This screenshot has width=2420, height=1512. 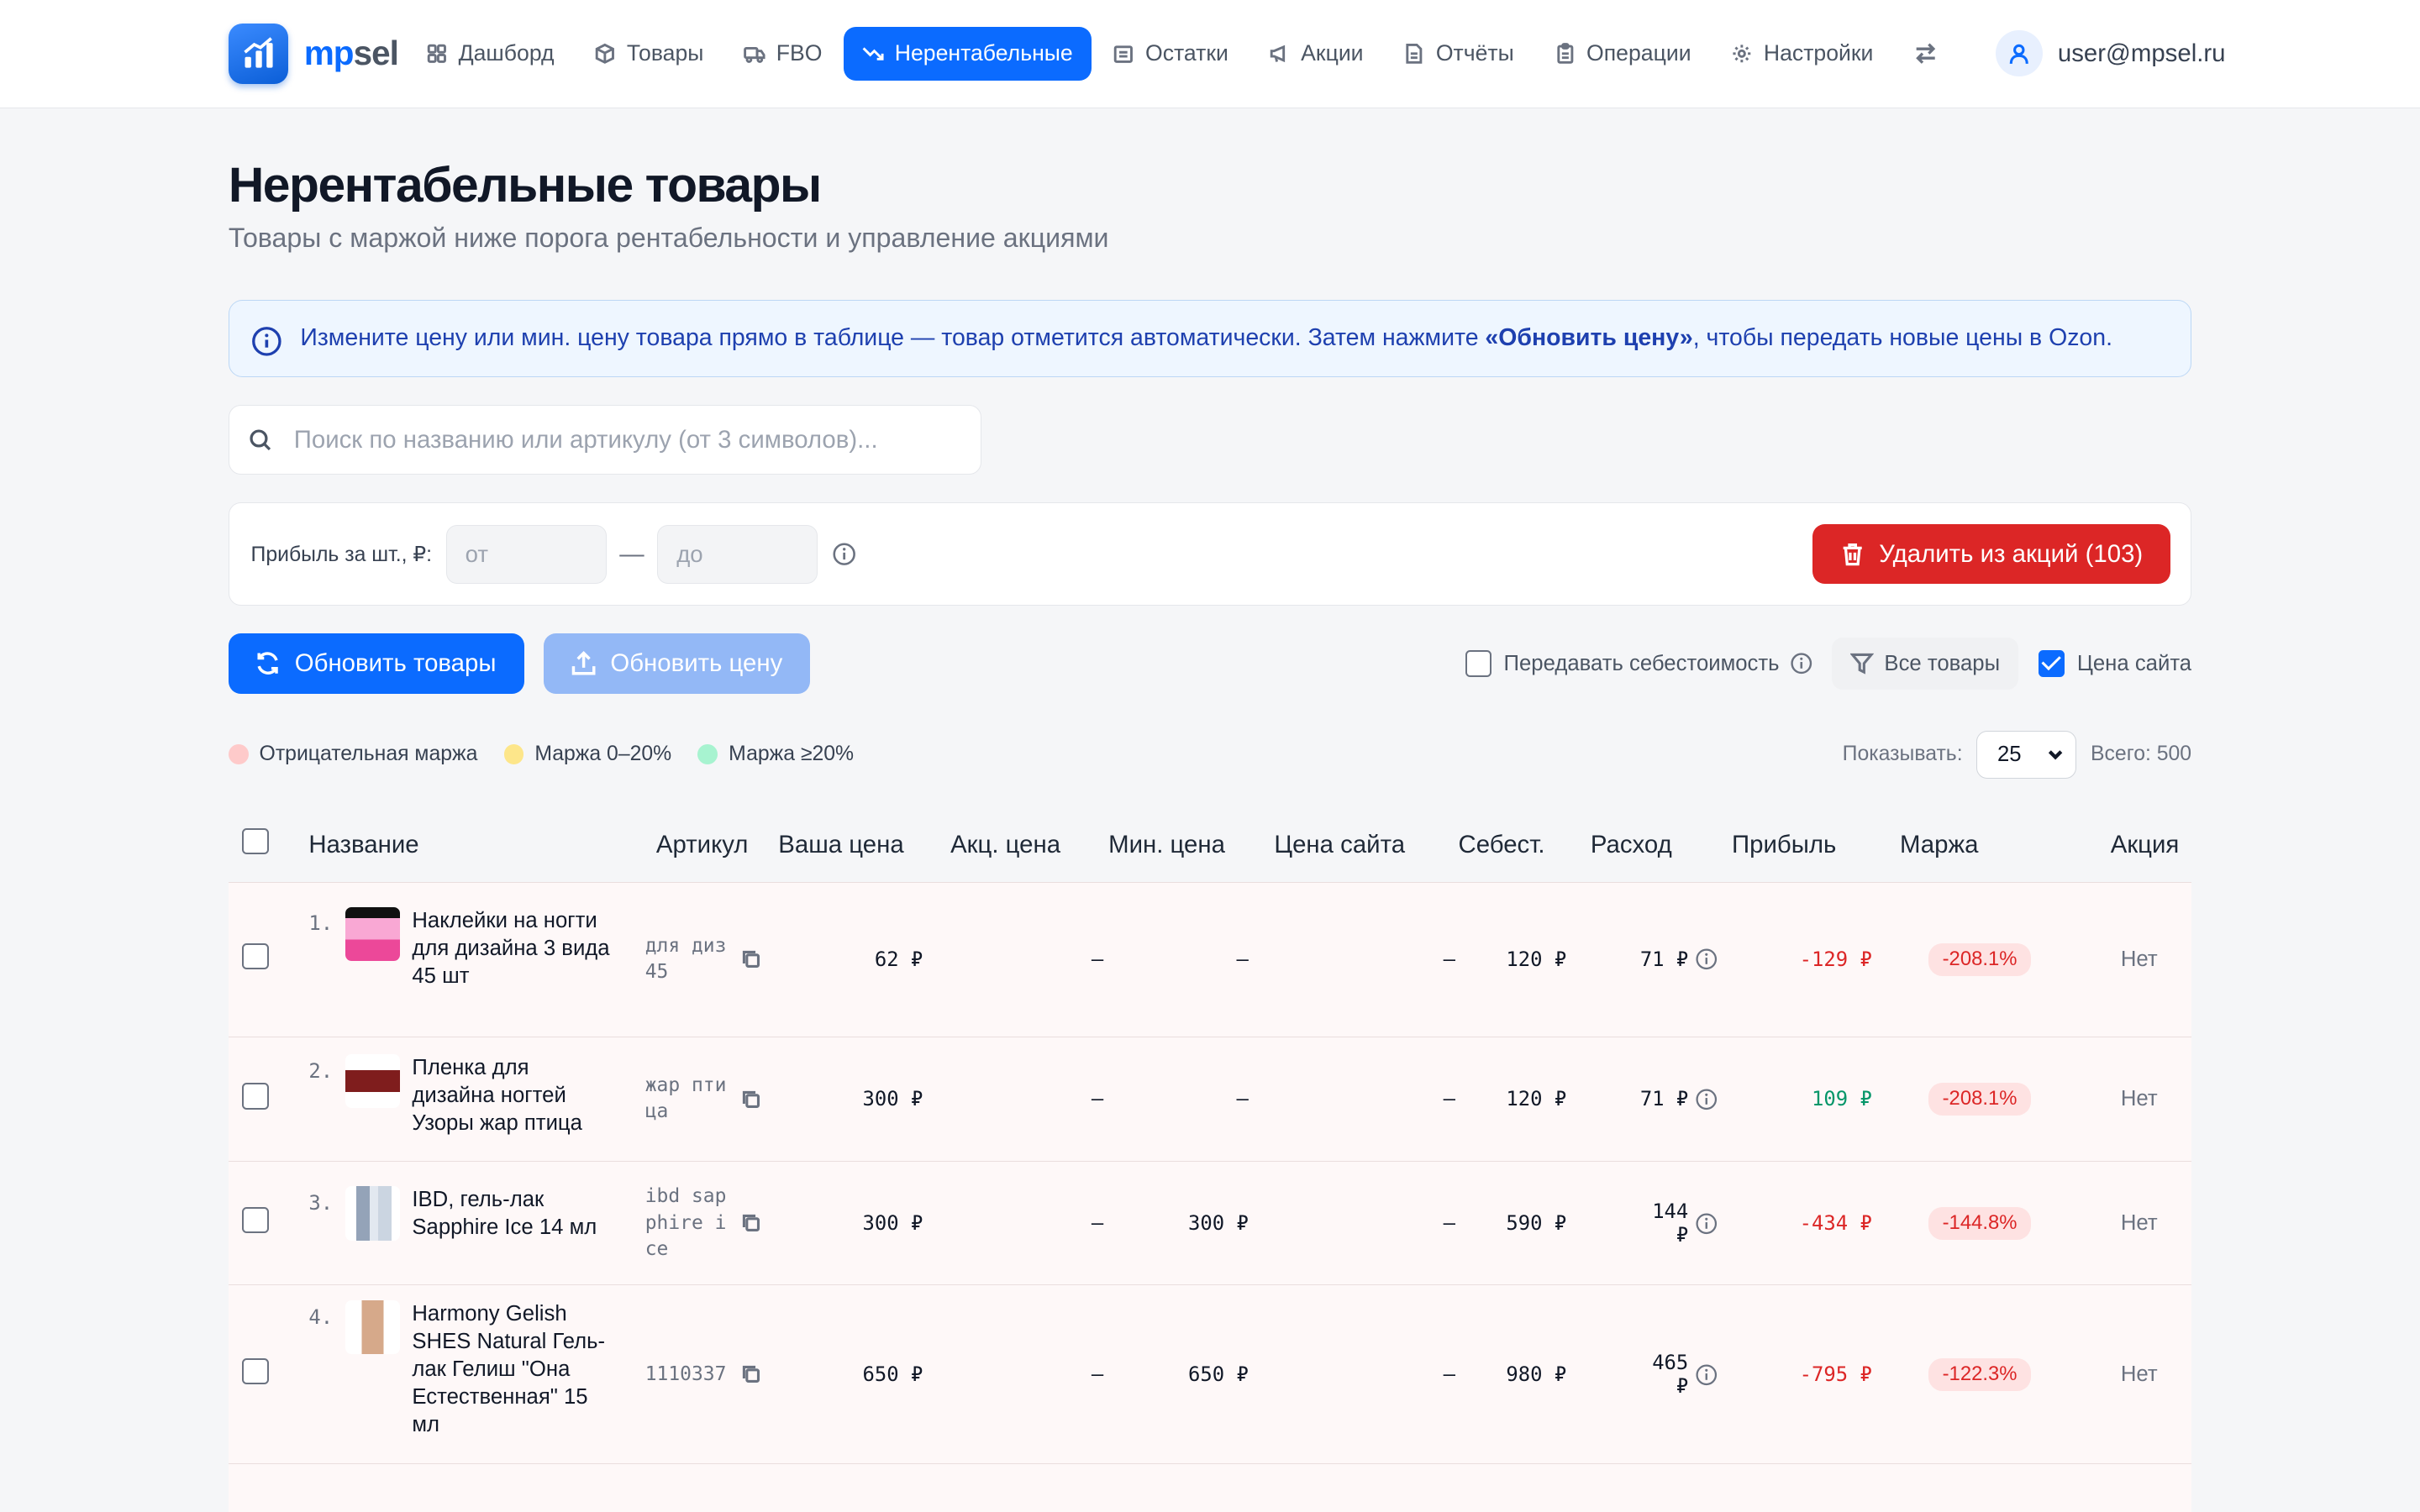 What do you see at coordinates (858, 1374) in the screenshot?
I see `price-cell: 650 ₽` at bounding box center [858, 1374].